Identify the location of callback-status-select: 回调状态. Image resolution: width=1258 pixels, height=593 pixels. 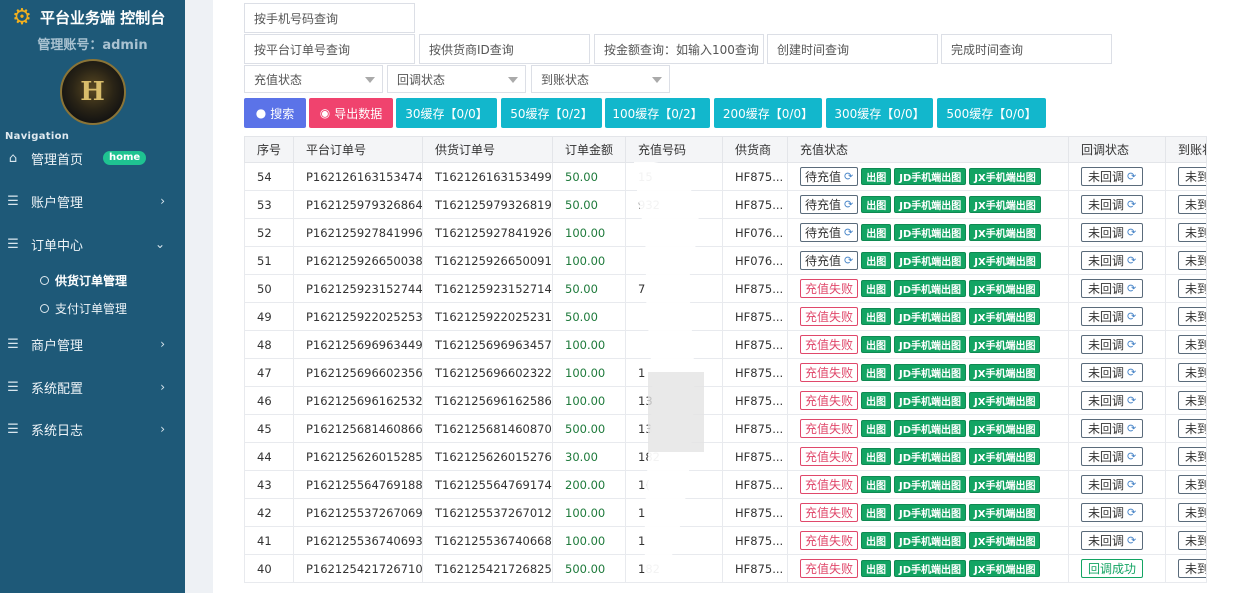
(456, 79).